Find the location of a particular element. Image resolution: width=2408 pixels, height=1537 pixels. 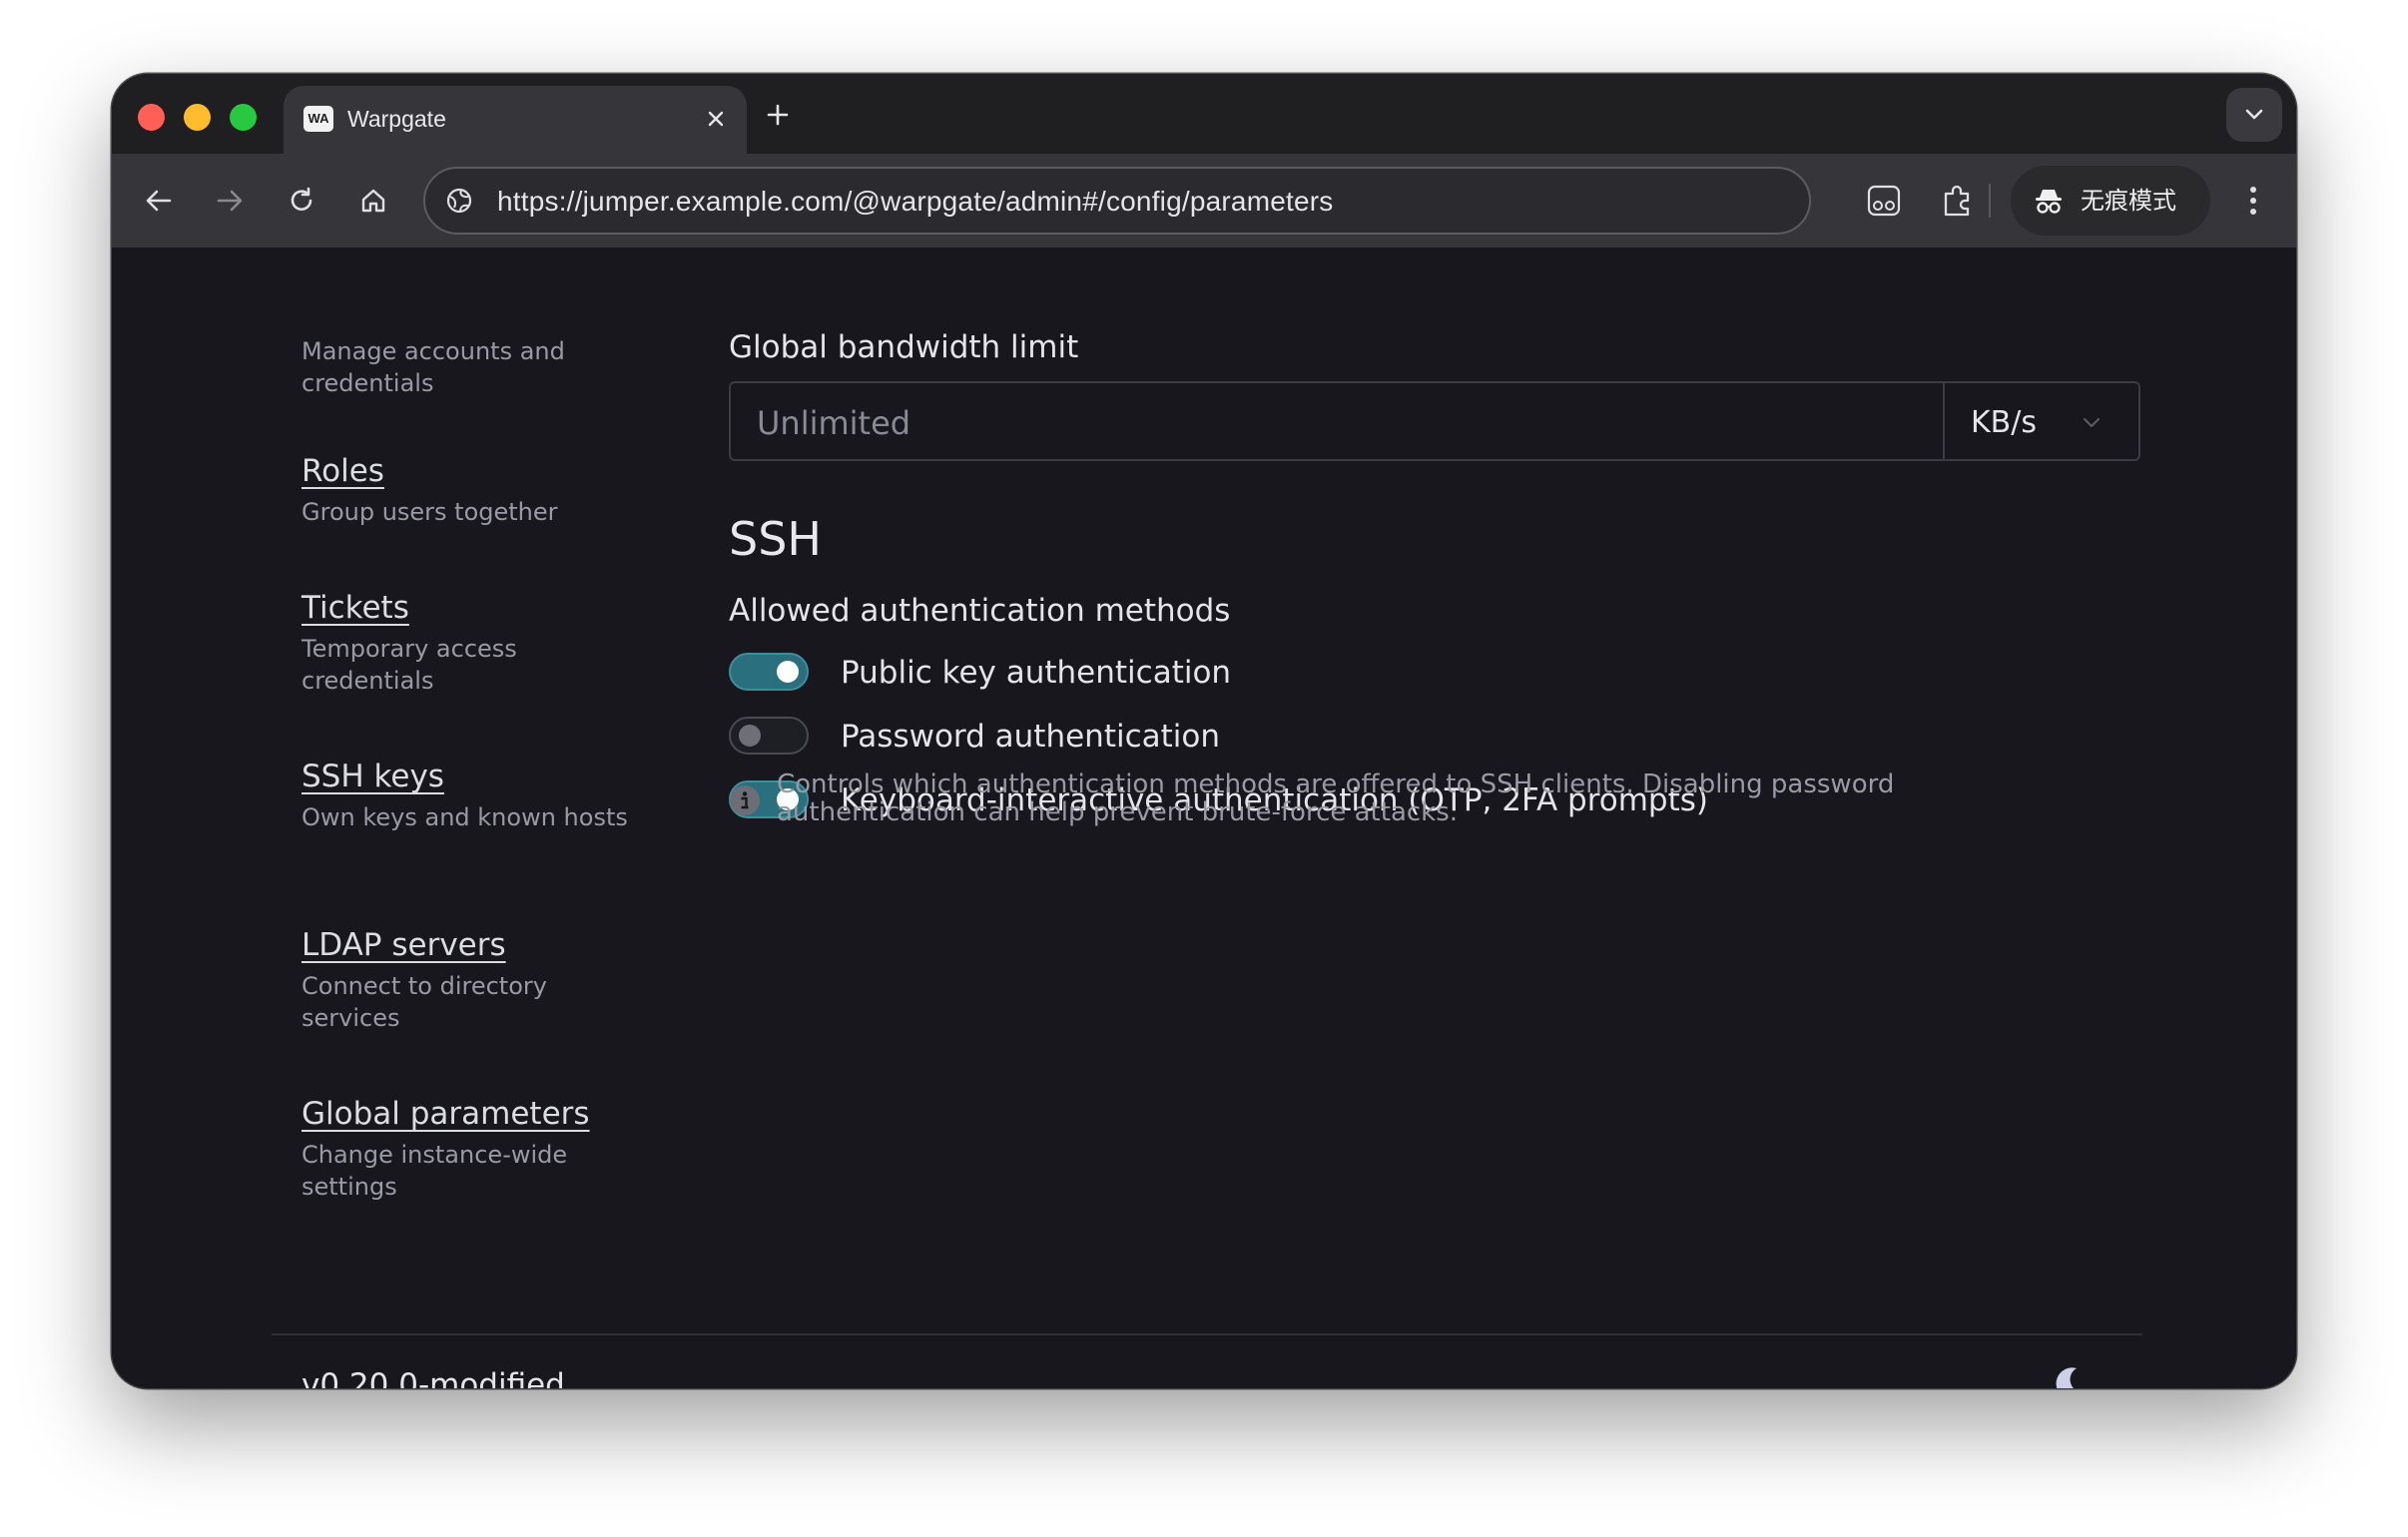

window-minimize-button is located at coordinates (197, 117).